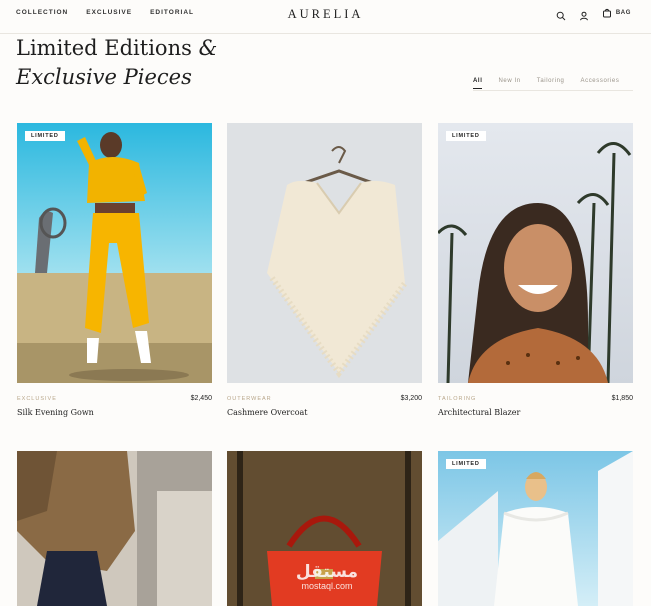 This screenshot has height=606, width=651. Describe the element at coordinates (551, 83) in the screenshot. I see `tab-tailoring: Tailoring` at that location.